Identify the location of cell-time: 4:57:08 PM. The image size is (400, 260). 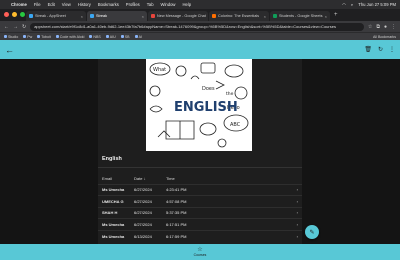
(227, 201).